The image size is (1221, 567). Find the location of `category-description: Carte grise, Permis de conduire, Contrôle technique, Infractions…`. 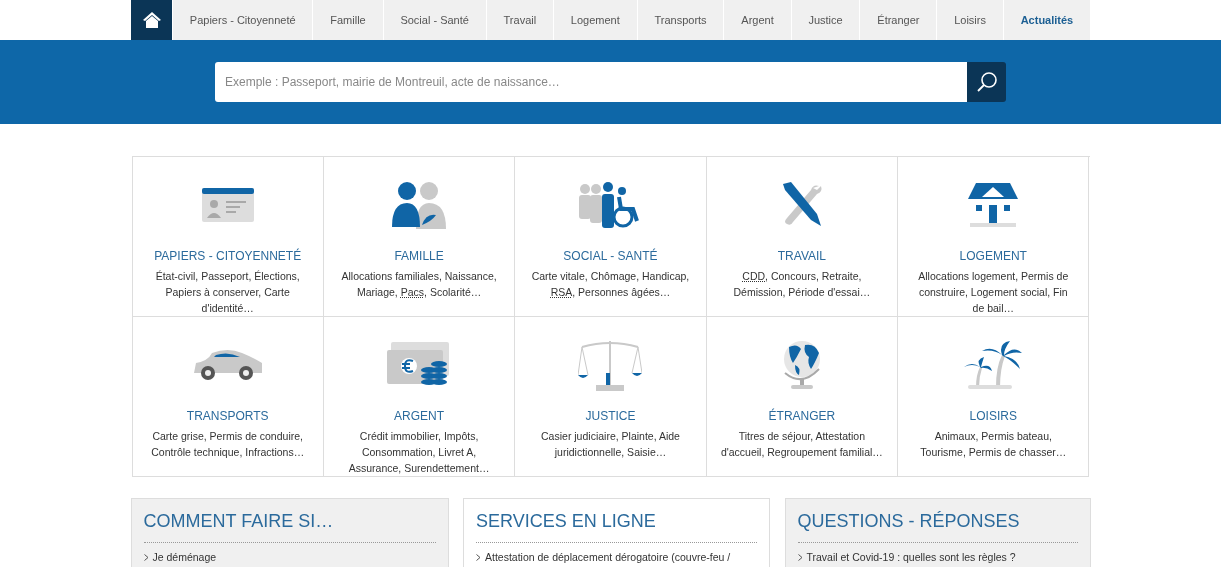

category-description: Carte grise, Permis de conduire, Contrôle technique, Infractions… is located at coordinates (228, 444).